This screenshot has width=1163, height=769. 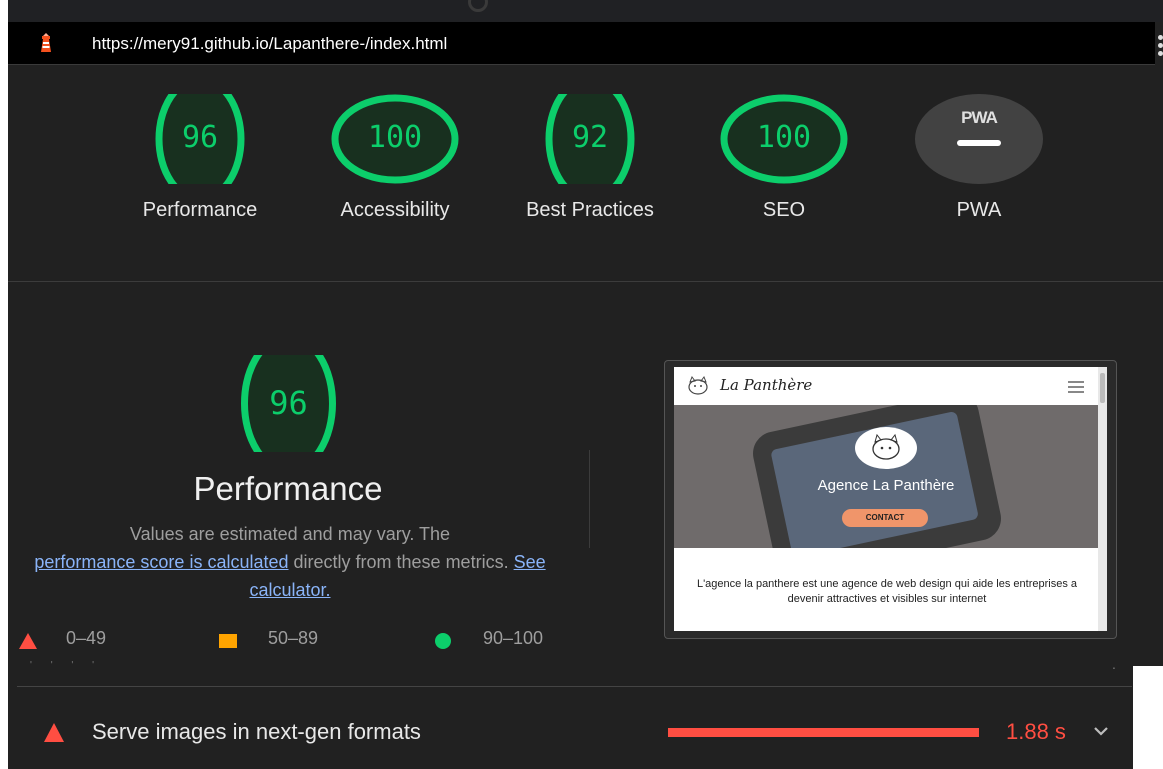 What do you see at coordinates (979, 143) in the screenshot?
I see `pwa-dash-icon` at bounding box center [979, 143].